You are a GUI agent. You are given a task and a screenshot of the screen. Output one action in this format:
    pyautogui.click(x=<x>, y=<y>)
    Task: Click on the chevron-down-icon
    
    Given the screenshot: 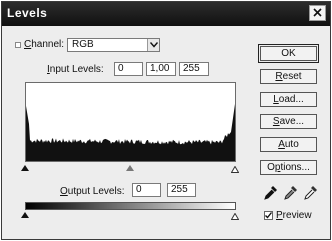 What is the action you would take?
    pyautogui.click(x=154, y=45)
    